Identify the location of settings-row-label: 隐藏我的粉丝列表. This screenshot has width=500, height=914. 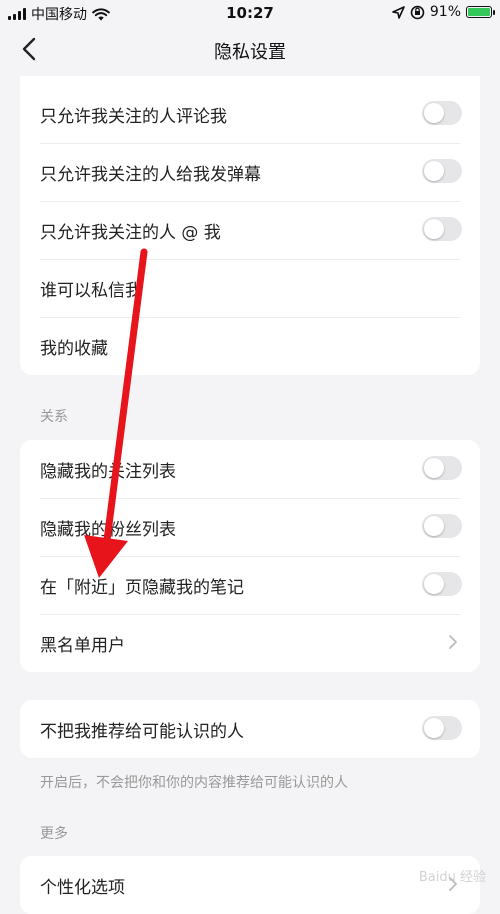
(108, 529).